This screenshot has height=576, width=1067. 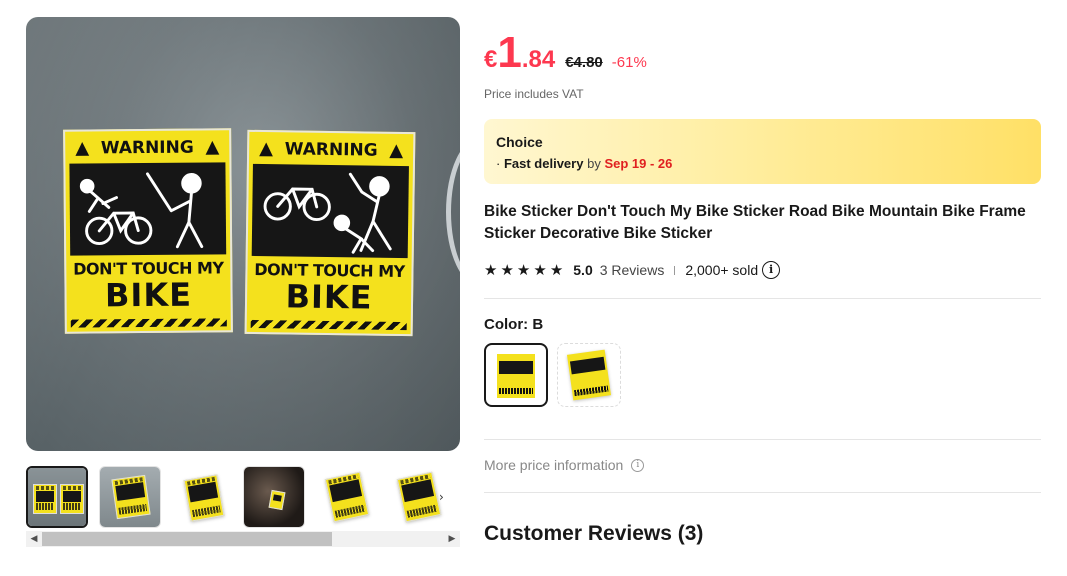 What do you see at coordinates (762, 163) in the screenshot?
I see `delivery-line: · Fast delivery by Sep 19 - 26` at bounding box center [762, 163].